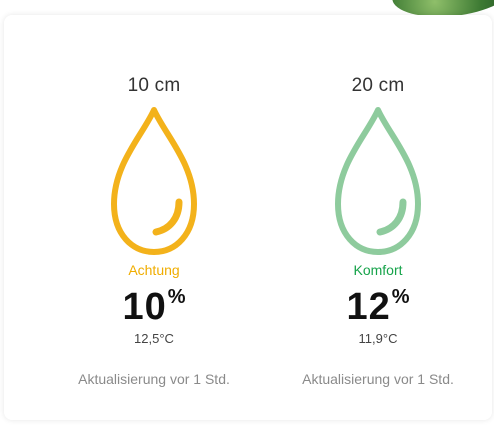 The image size is (494, 430). Describe the element at coordinates (368, 307) in the screenshot. I see `humidity-number: 12` at that location.